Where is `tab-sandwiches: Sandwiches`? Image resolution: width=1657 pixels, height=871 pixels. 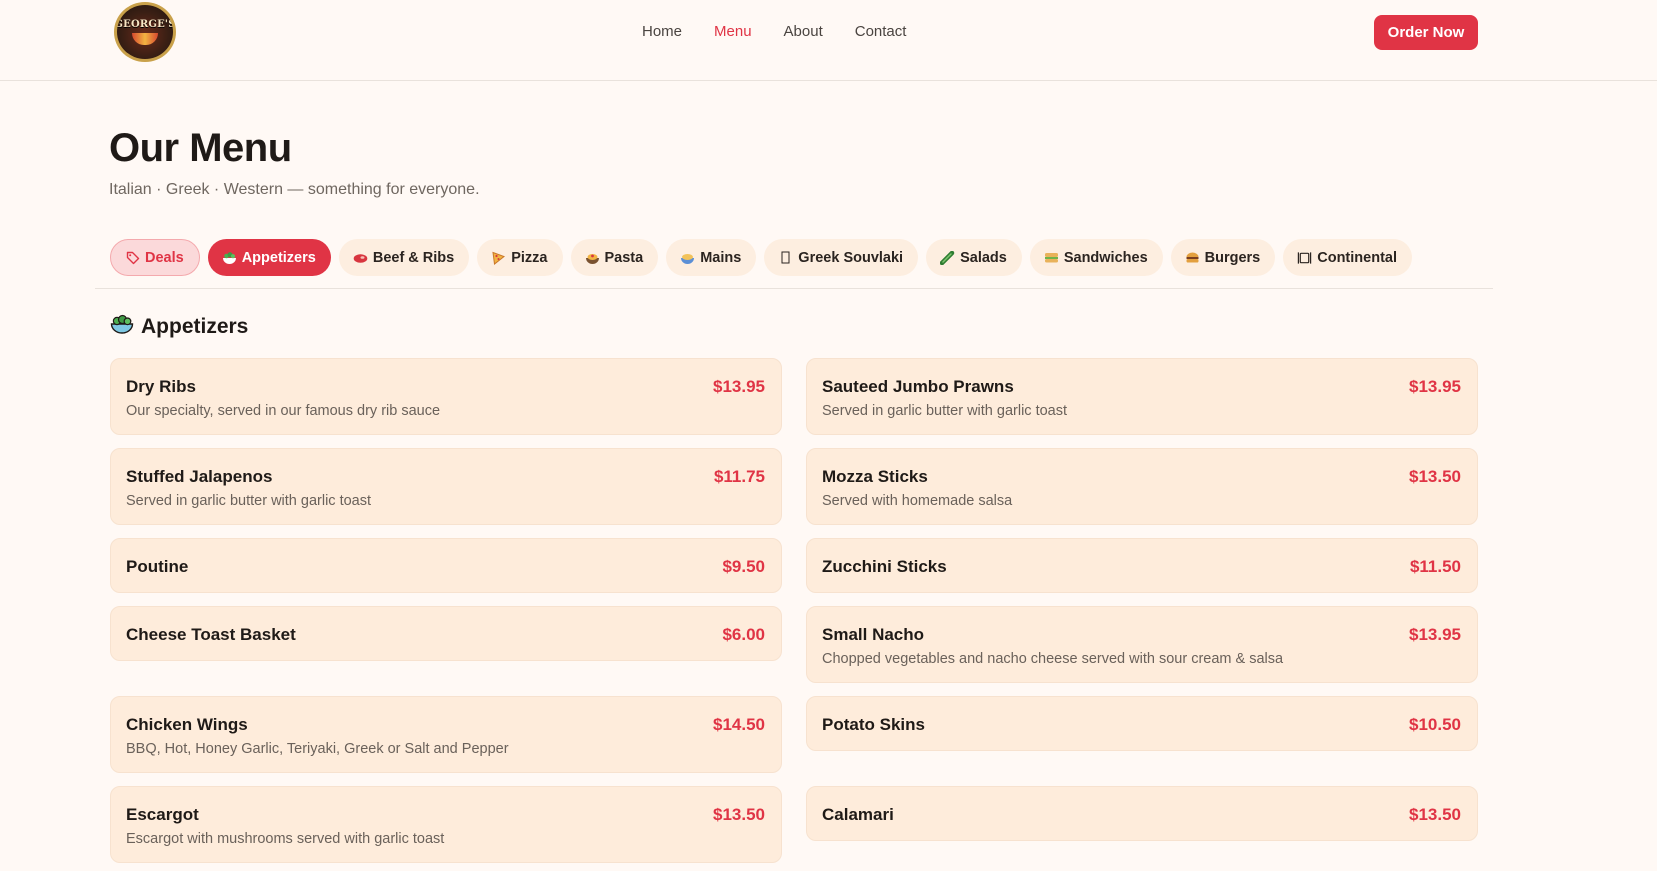 tab-sandwiches: Sandwiches is located at coordinates (1096, 257).